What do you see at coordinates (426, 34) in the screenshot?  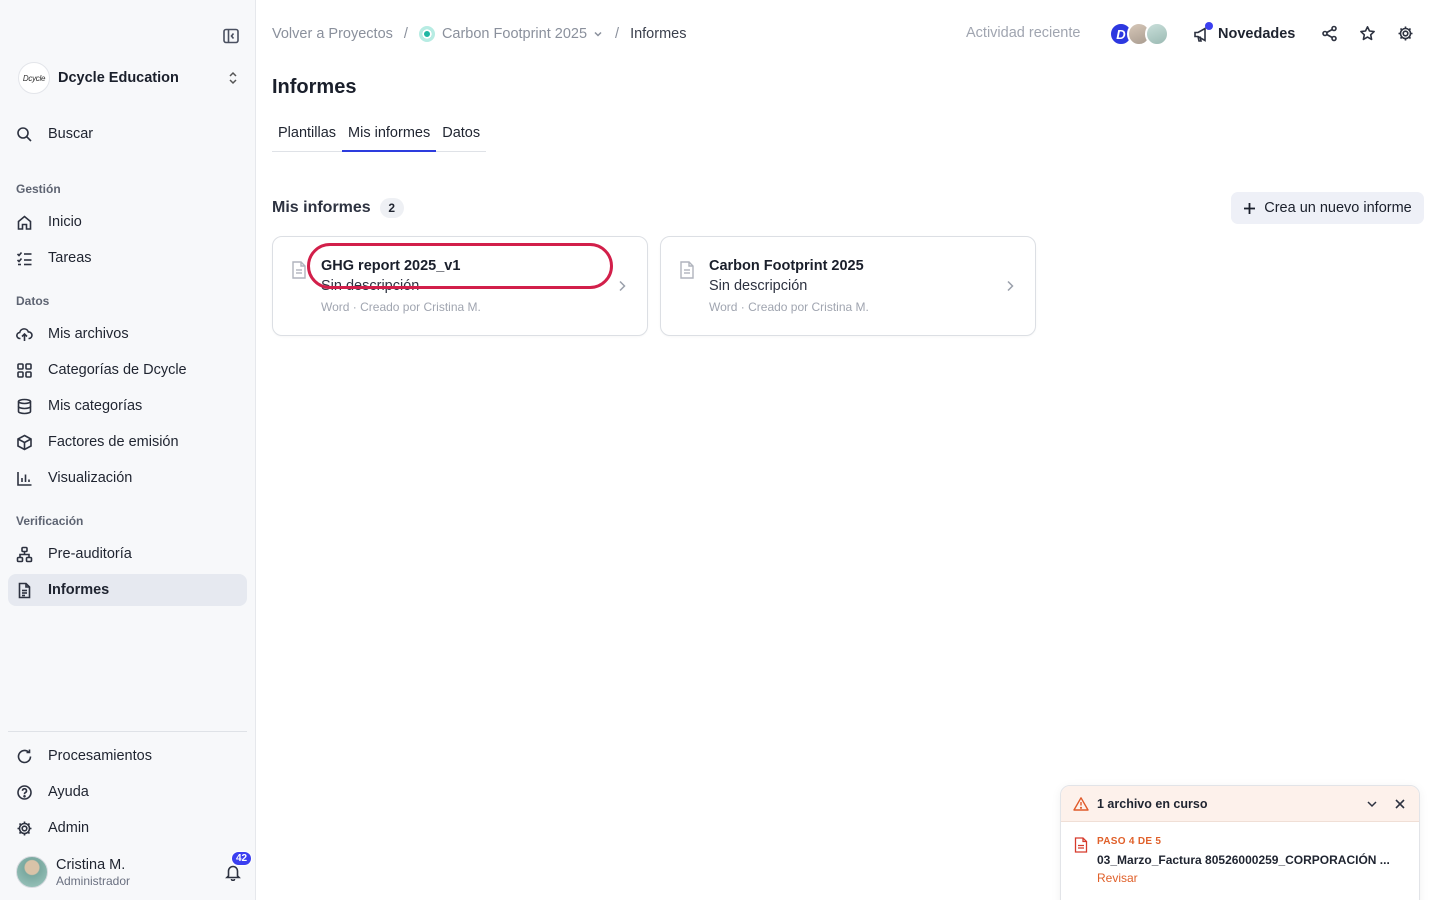 I see `project-status-icon` at bounding box center [426, 34].